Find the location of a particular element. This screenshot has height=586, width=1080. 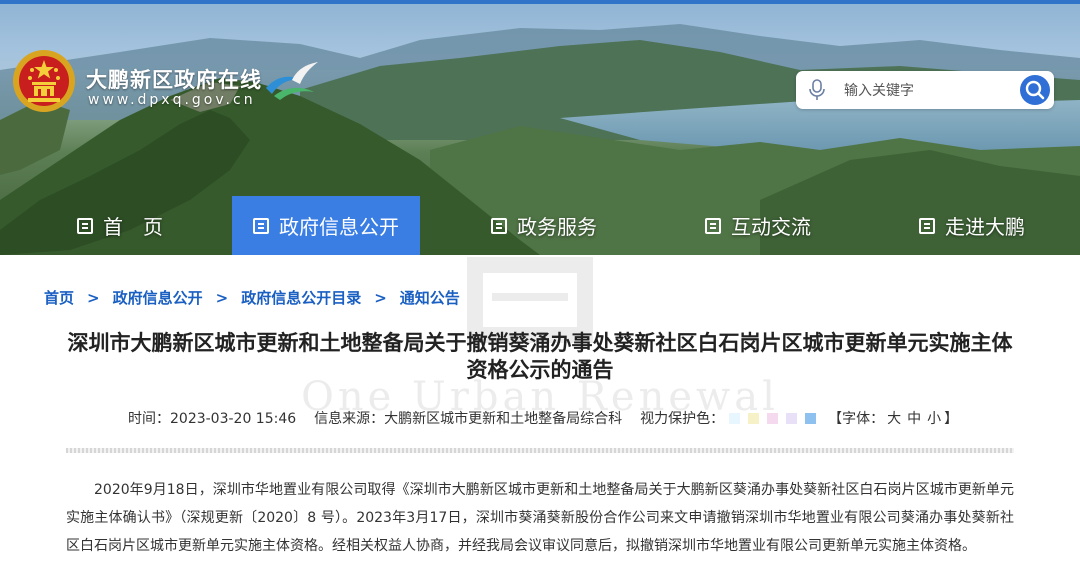

divider is located at coordinates (540, 450).